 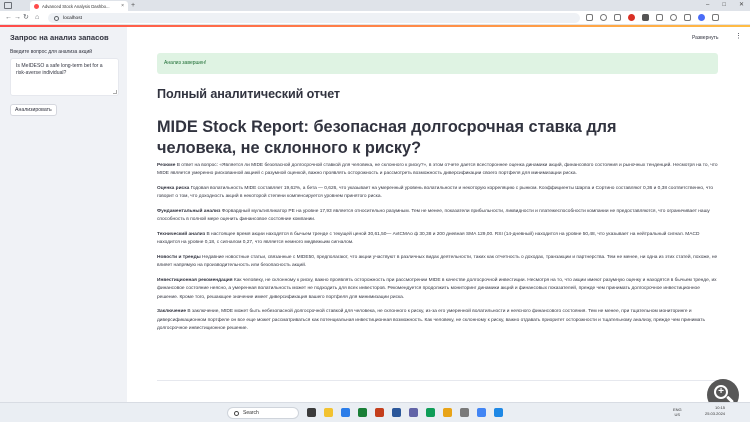 What do you see at coordinates (447, 412) in the screenshot?
I see `folder-app-icon` at bounding box center [447, 412].